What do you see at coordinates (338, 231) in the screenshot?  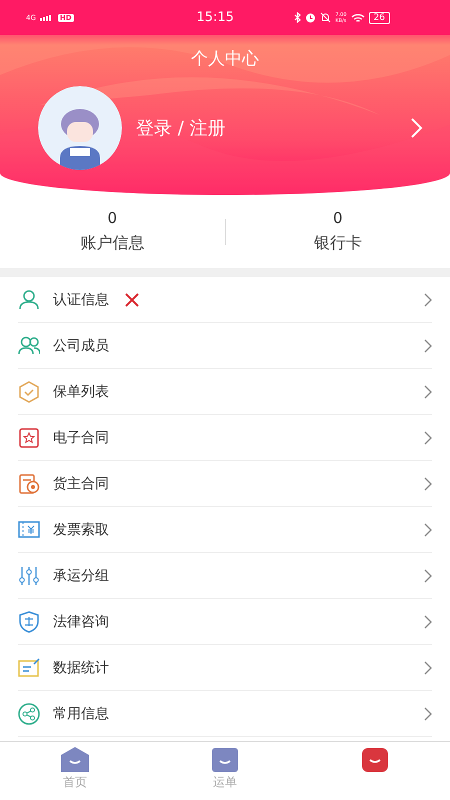 I see `stat-tile: 0 银行卡` at bounding box center [338, 231].